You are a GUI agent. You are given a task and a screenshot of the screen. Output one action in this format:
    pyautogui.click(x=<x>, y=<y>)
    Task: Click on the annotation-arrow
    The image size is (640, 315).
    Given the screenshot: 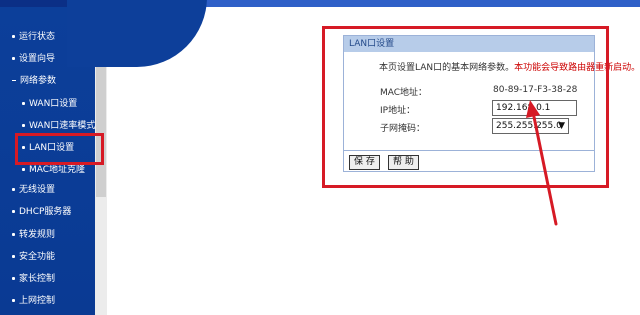 What is the action you would take?
    pyautogui.click(x=542, y=163)
    